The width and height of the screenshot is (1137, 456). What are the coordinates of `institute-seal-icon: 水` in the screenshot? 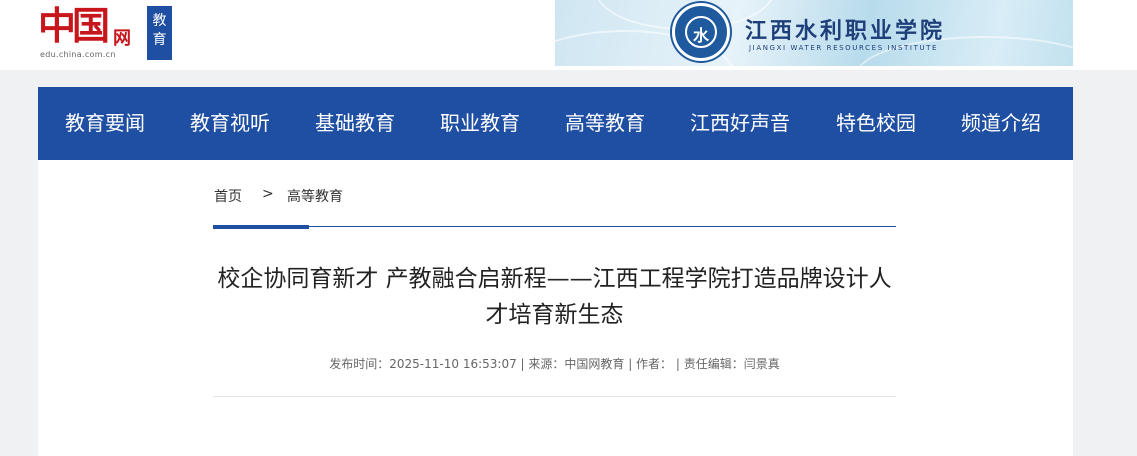 It's located at (701, 32).